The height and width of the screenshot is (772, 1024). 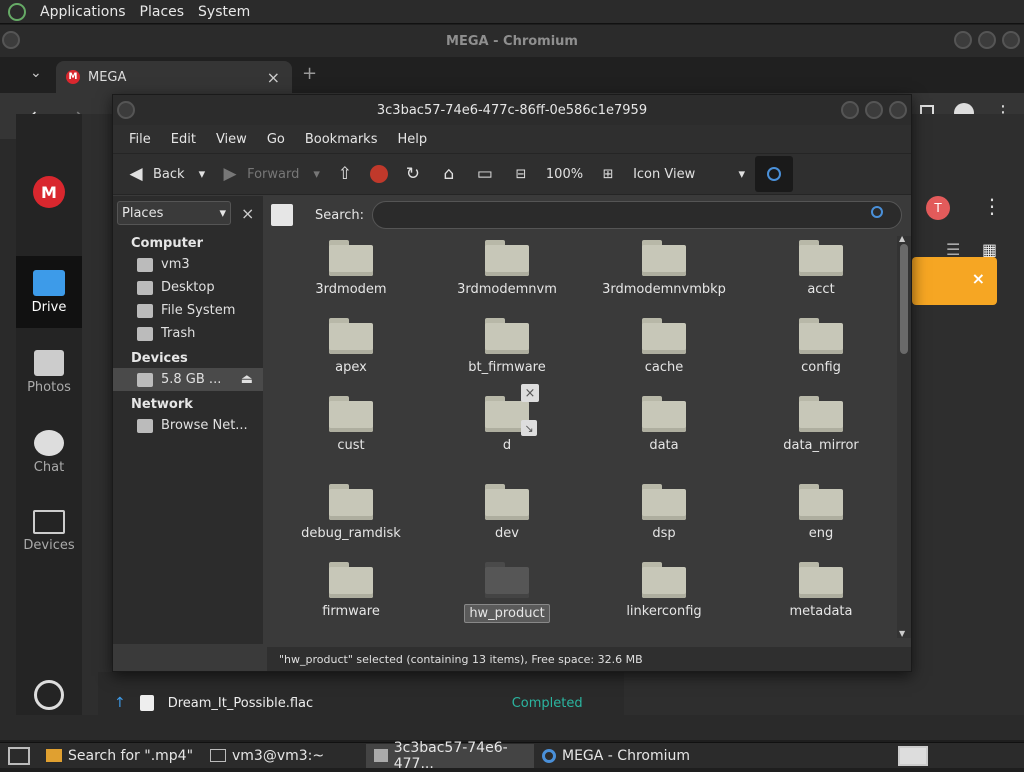 What do you see at coordinates (664, 346) in the screenshot?
I see `folder-item: cache` at bounding box center [664, 346].